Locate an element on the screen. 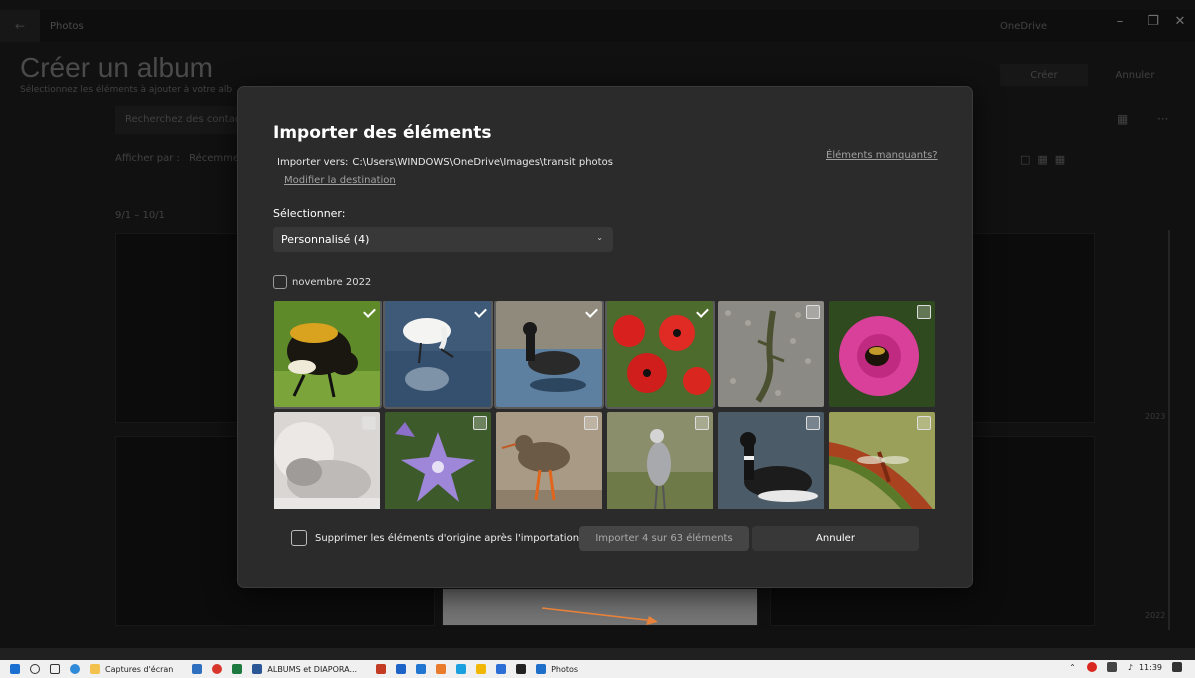 This screenshot has width=1195, height=678. clock: 11:39 is located at coordinates (1150, 667).